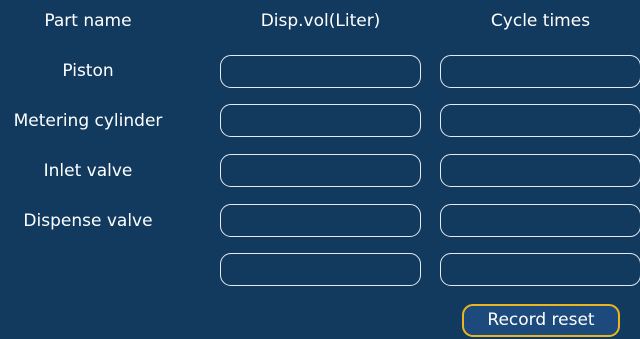 This screenshot has height=339, width=640. Describe the element at coordinates (88, 71) in the screenshot. I see `row-label-piston: Piston` at that location.